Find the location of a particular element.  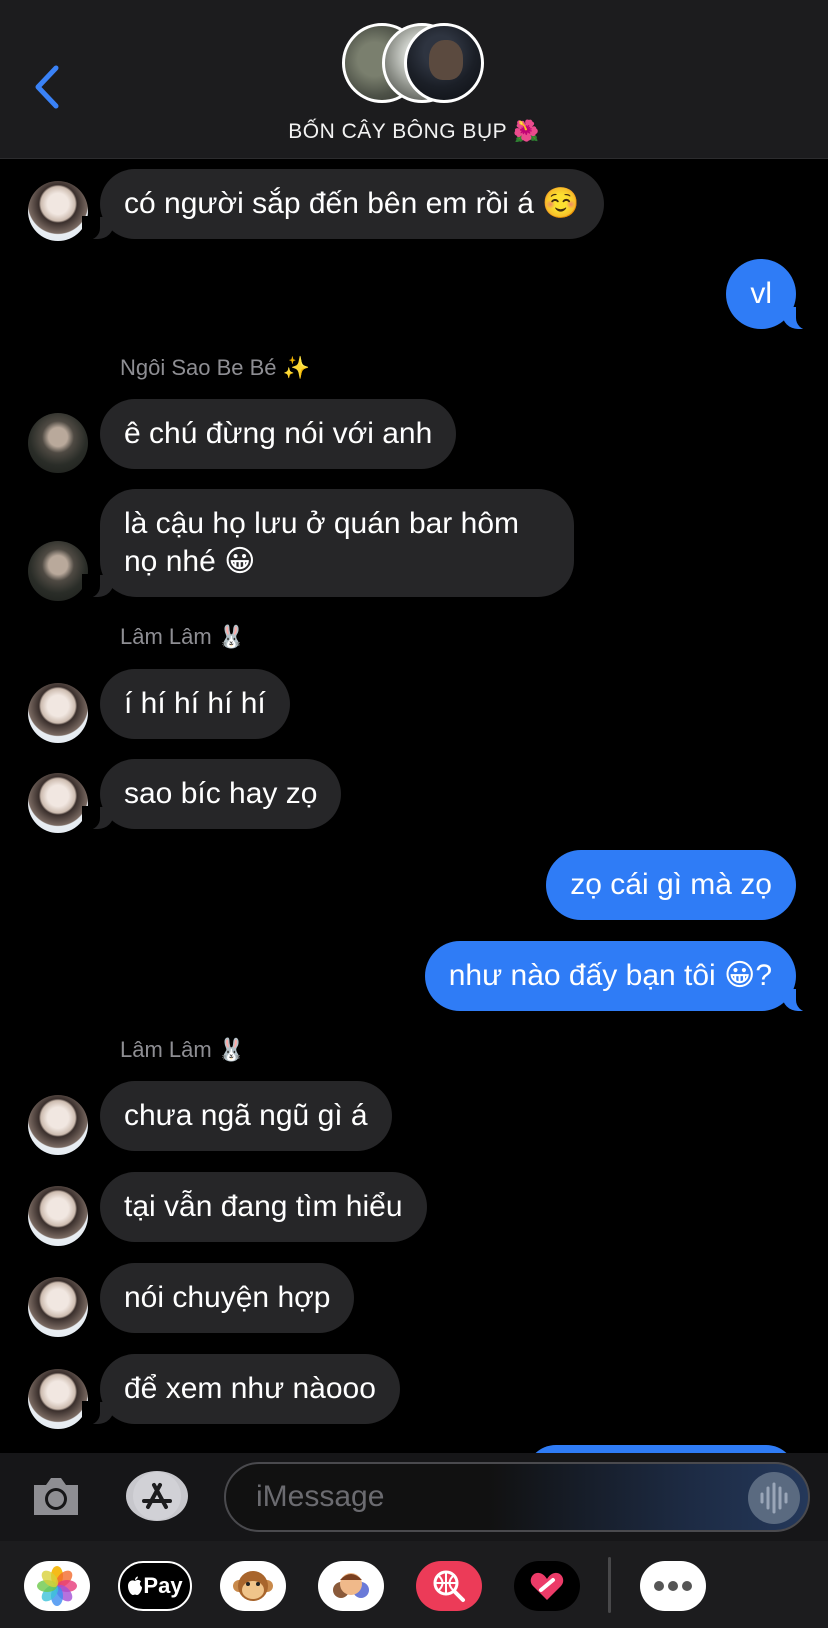

outgoing-message: zọ cái gì mà zọ is located at coordinates (671, 885).